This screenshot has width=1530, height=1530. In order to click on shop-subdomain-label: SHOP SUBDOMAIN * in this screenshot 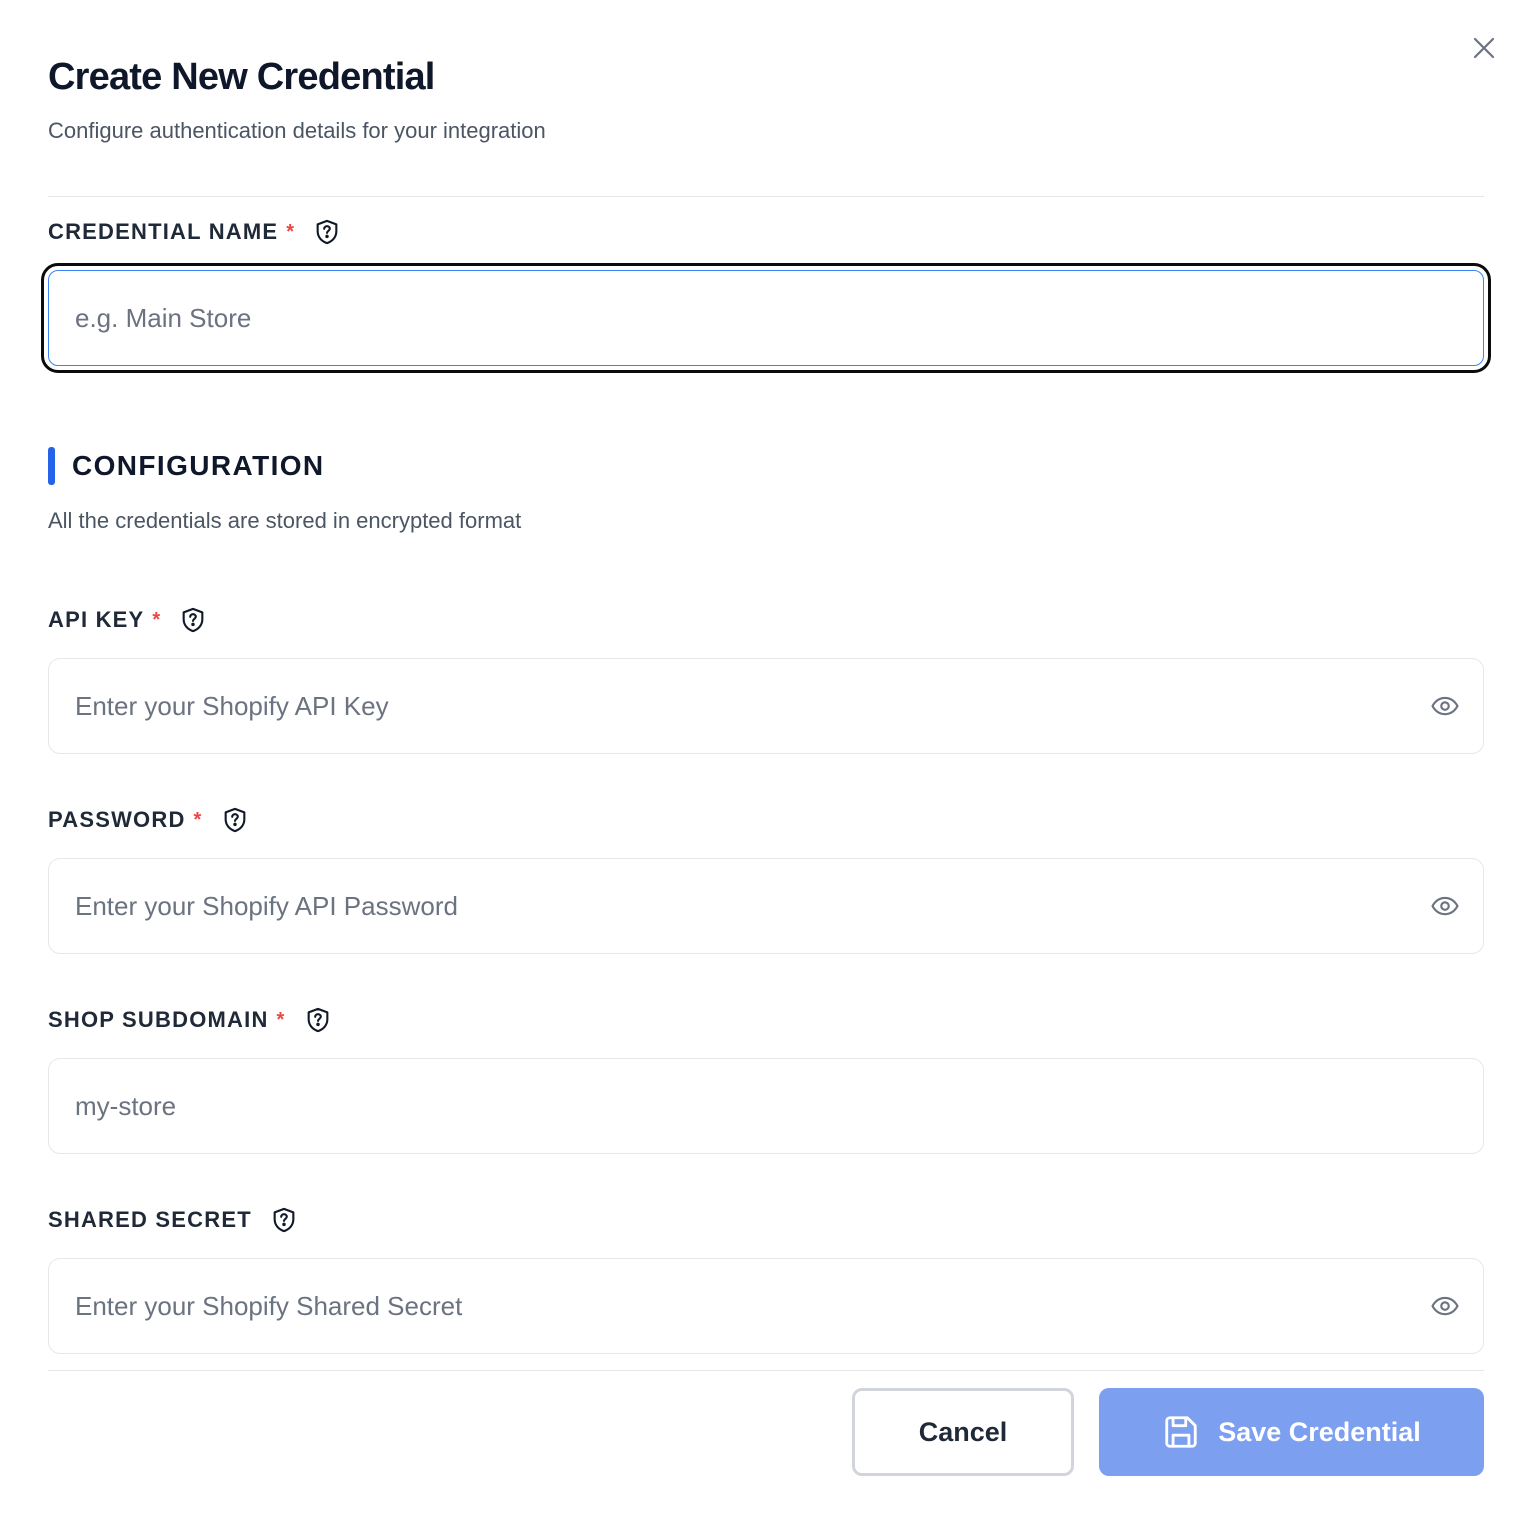, I will do `click(190, 1020)`.